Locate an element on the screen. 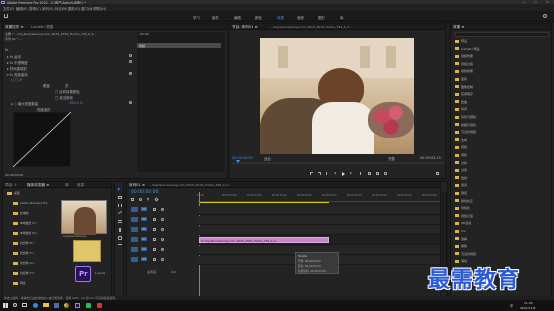  clip-bar: 视频 is located at coordinates (179, 45).